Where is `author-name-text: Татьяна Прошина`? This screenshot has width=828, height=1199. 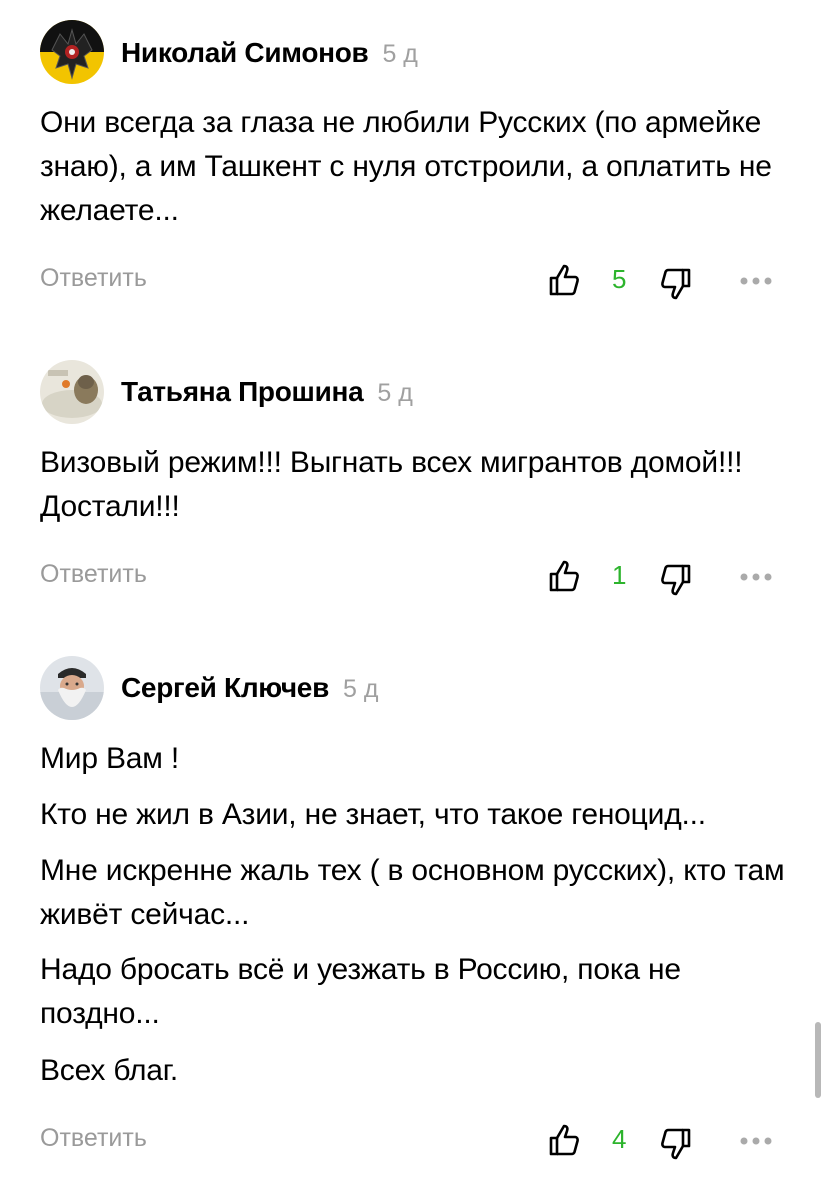
author-name-text: Татьяна Прошина is located at coordinates (242, 391).